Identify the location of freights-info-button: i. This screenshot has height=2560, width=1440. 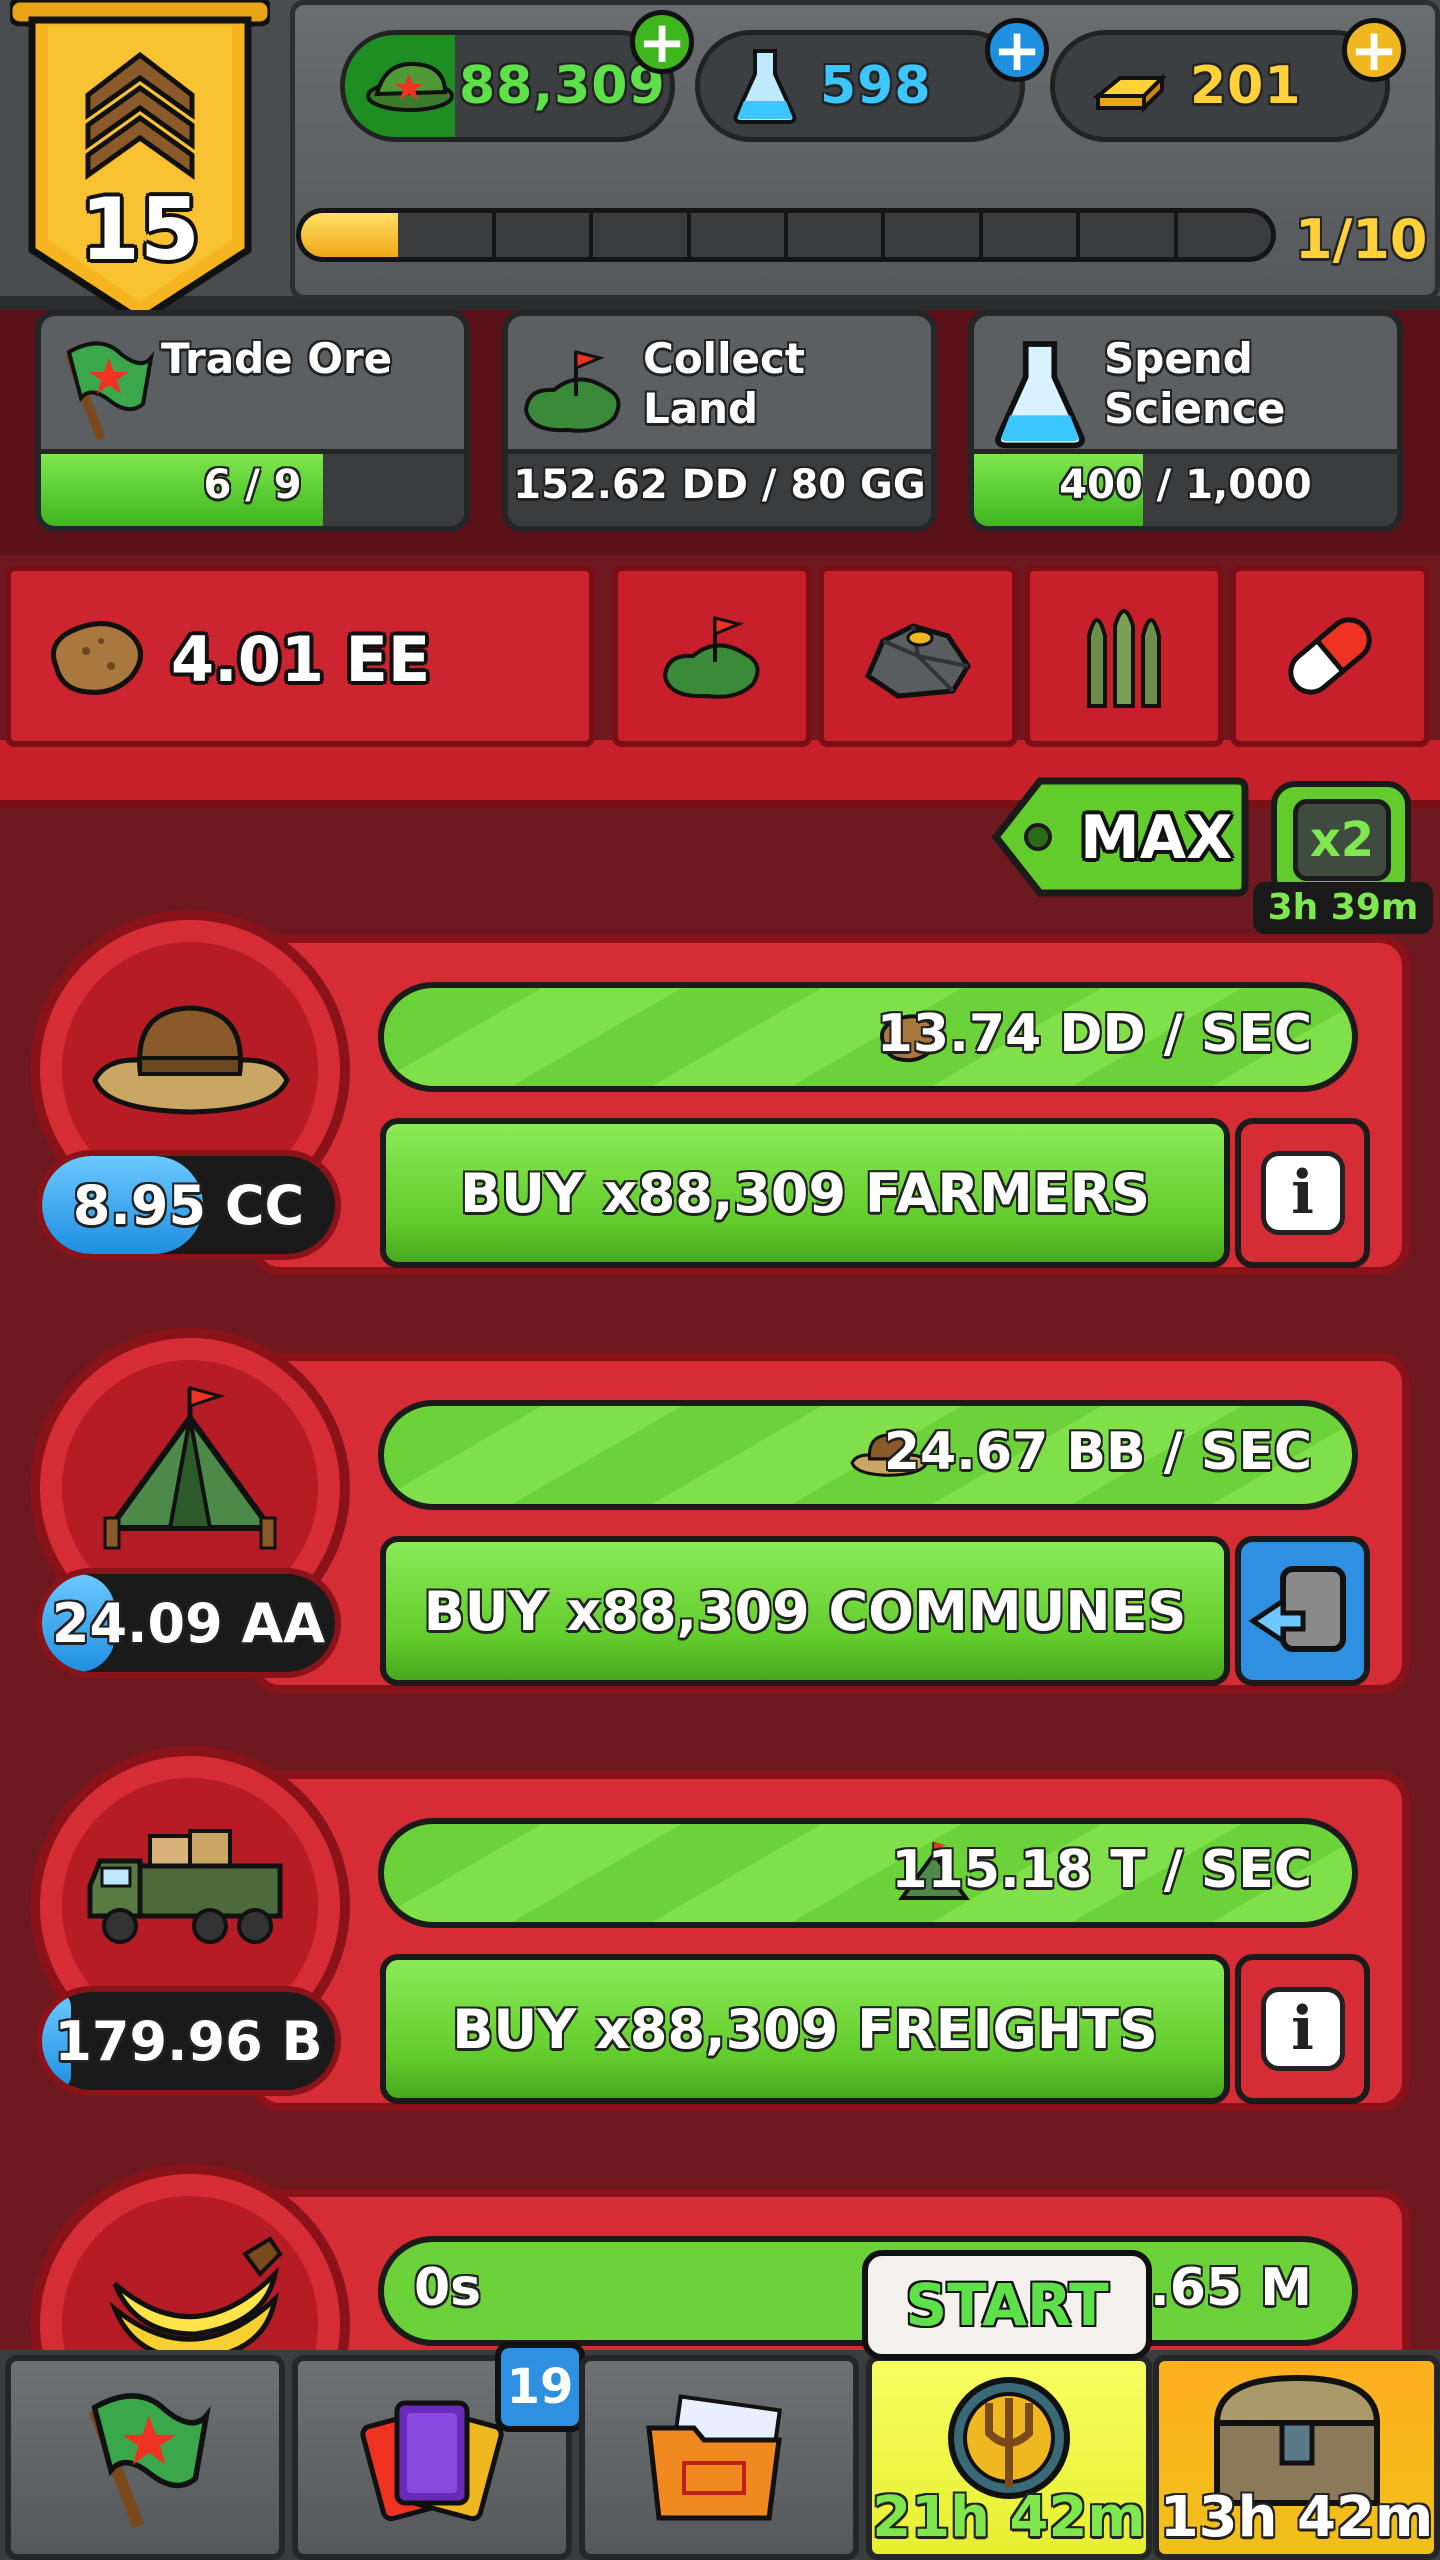
(1302, 2029).